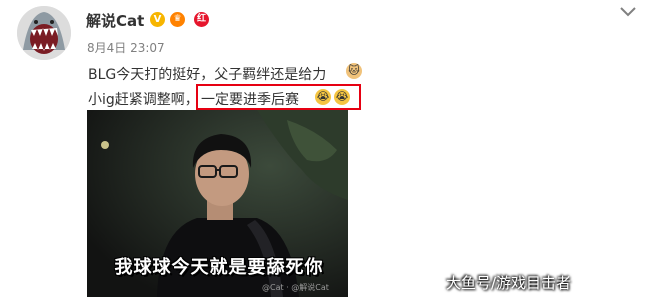 Image resolution: width=653 pixels, height=305 pixels. I want to click on post-text-line1-content: BLG今天打的挺好，父子羁绊还是给力, so click(207, 75).